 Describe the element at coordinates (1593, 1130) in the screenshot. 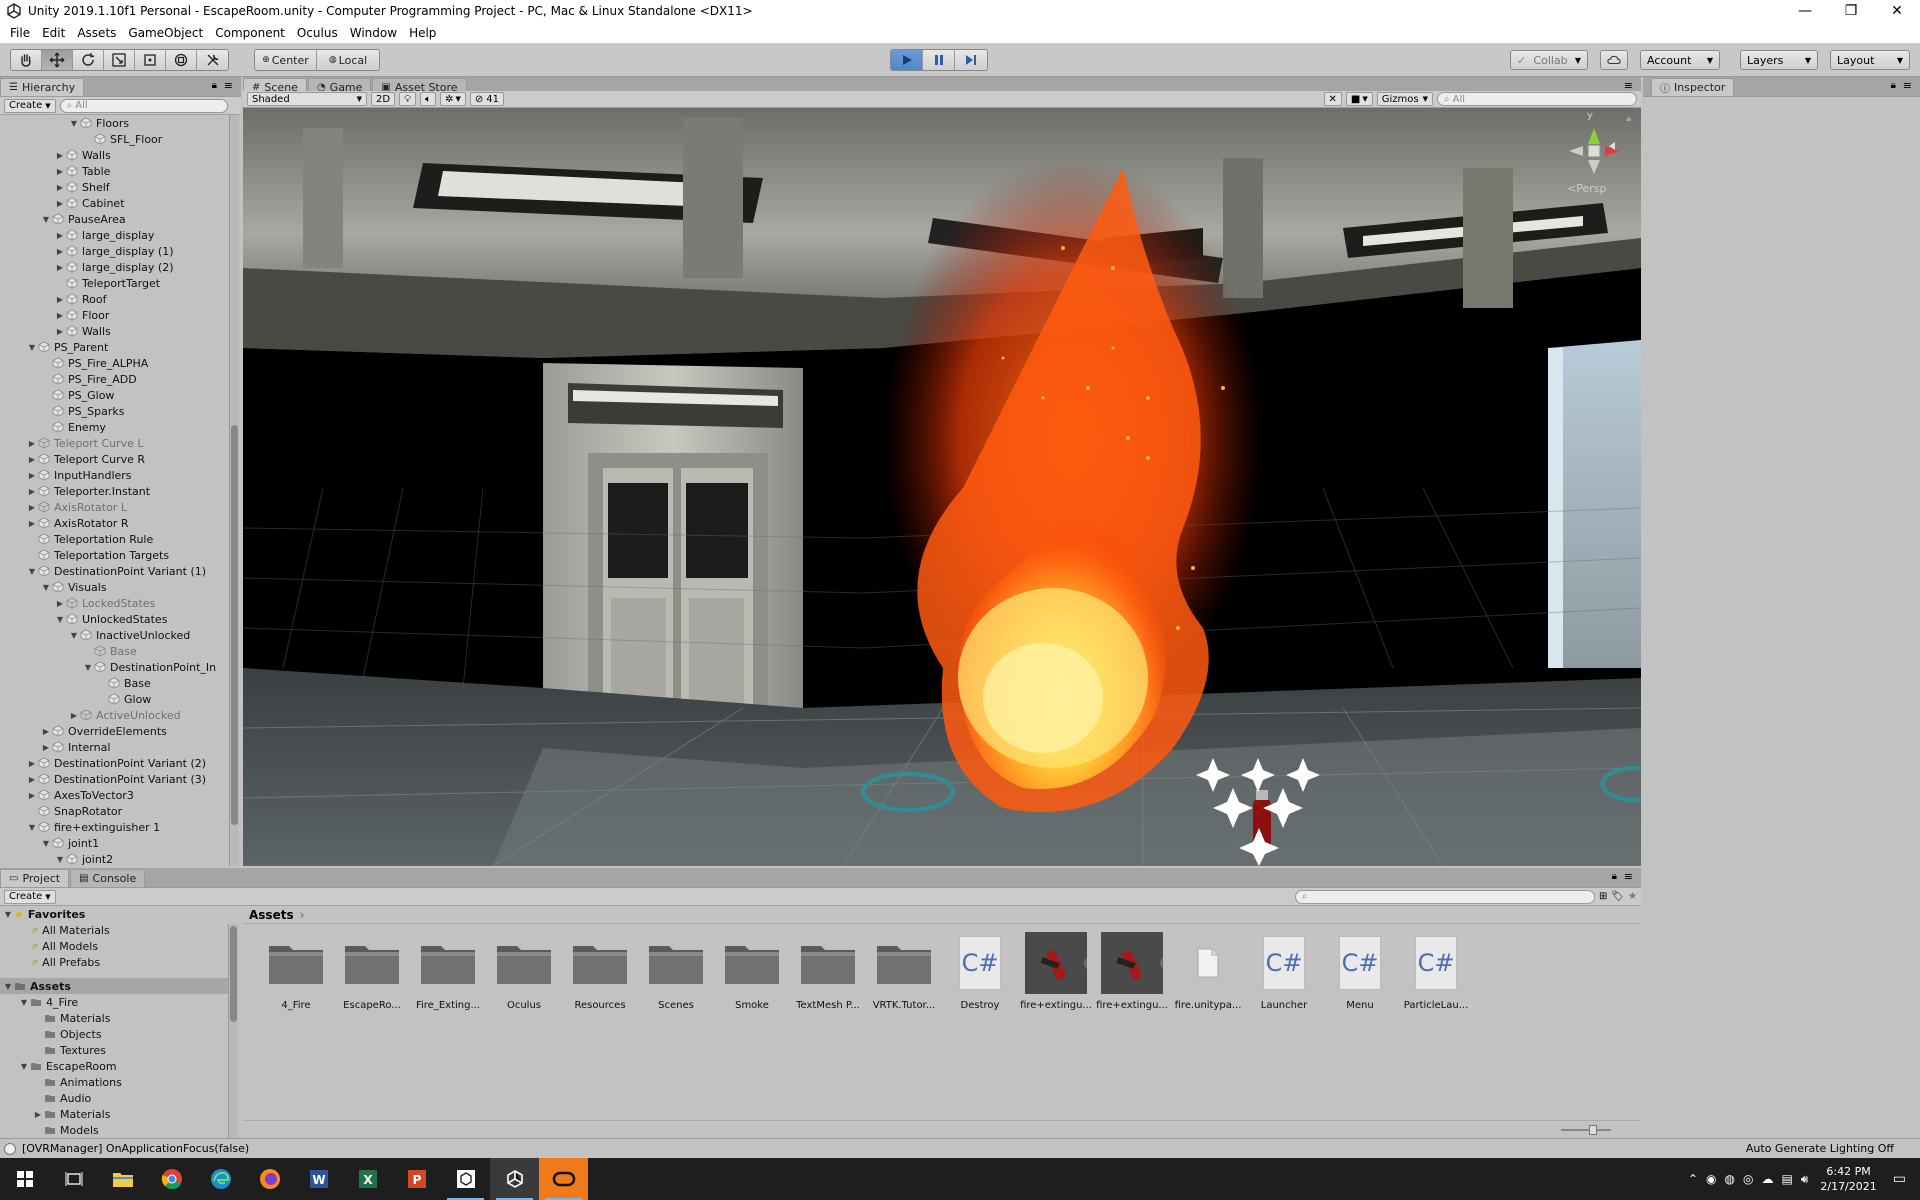

I see `slider-handle` at that location.